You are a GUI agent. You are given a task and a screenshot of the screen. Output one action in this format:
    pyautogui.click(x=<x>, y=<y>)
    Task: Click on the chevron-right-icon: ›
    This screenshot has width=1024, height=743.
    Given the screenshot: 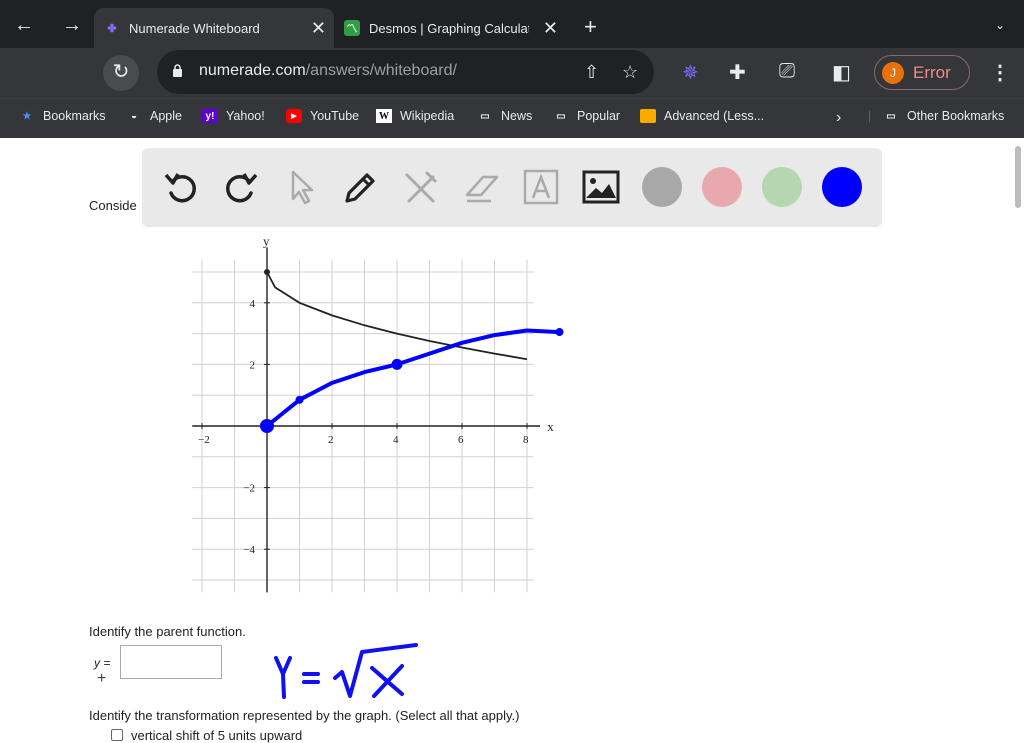 What is the action you would take?
    pyautogui.click(x=838, y=118)
    